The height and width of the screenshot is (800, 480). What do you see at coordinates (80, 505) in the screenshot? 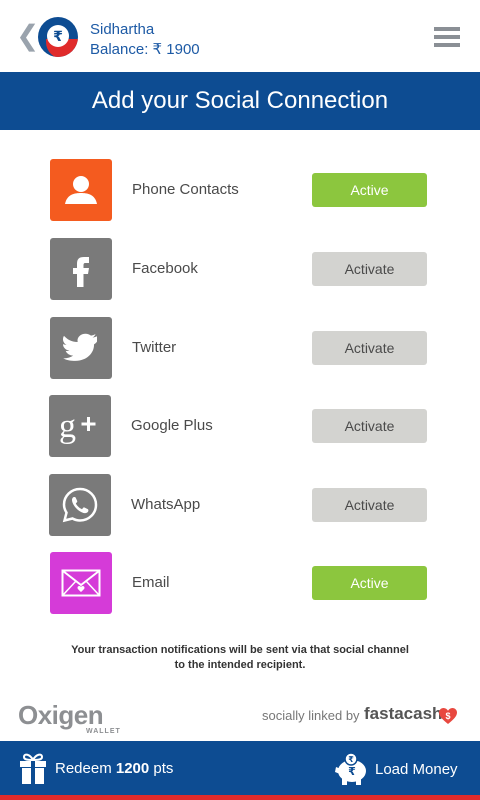
I see `whatsapp-icon` at bounding box center [80, 505].